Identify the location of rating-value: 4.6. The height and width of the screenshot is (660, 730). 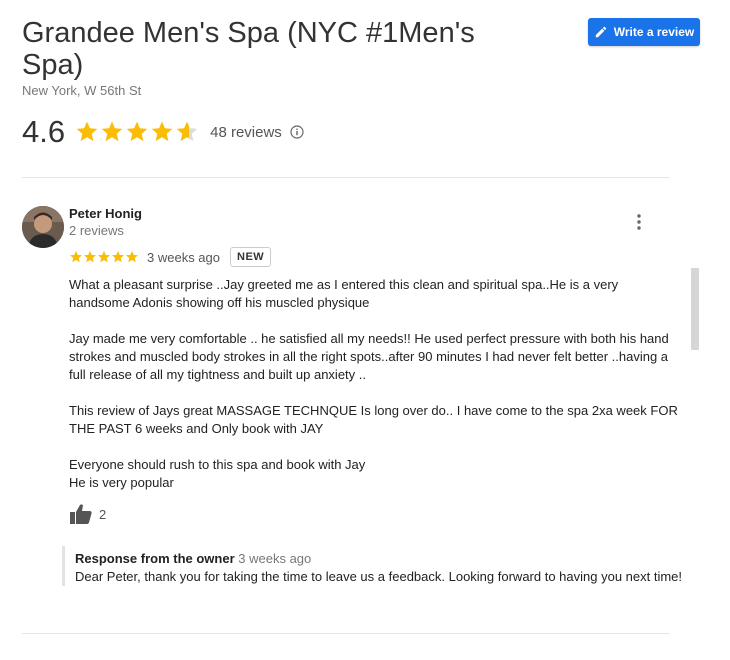
(44, 131).